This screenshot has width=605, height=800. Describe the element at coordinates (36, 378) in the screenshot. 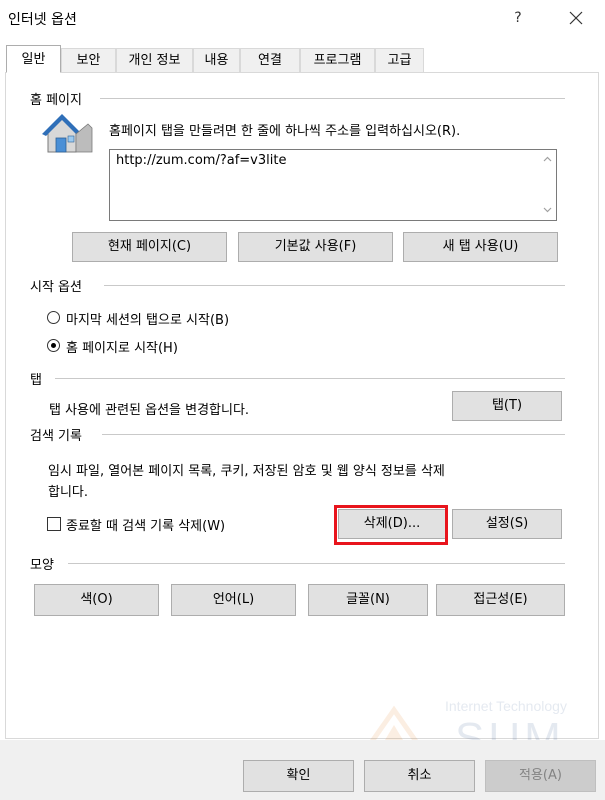

I see `tabs-group-header: 탭` at that location.